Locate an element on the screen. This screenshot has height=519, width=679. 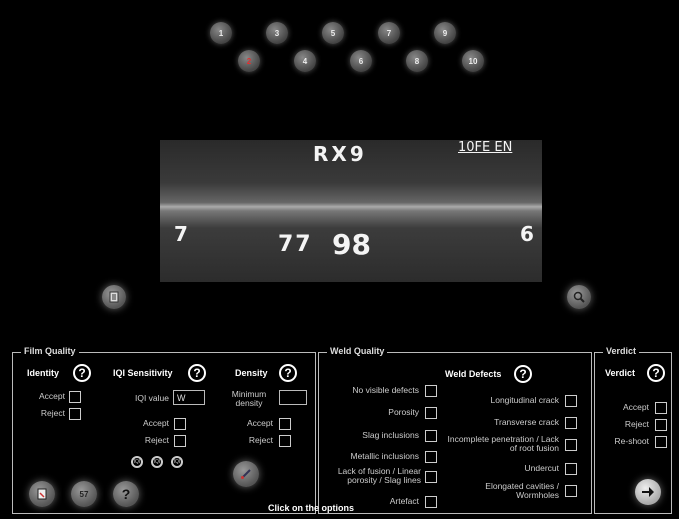
density-accept-checkbox is located at coordinates (285, 424).